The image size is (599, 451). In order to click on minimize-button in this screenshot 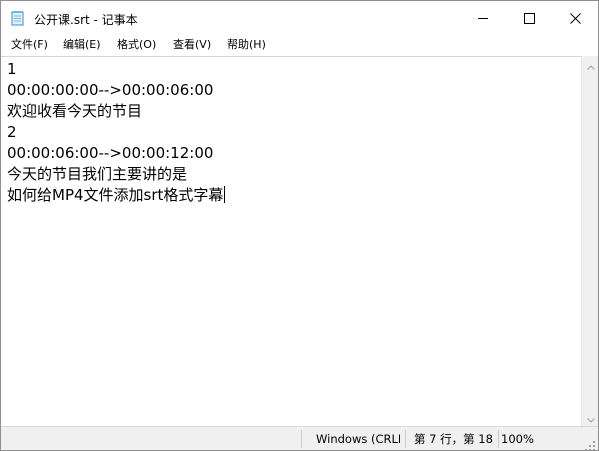, I will do `click(483, 18)`.